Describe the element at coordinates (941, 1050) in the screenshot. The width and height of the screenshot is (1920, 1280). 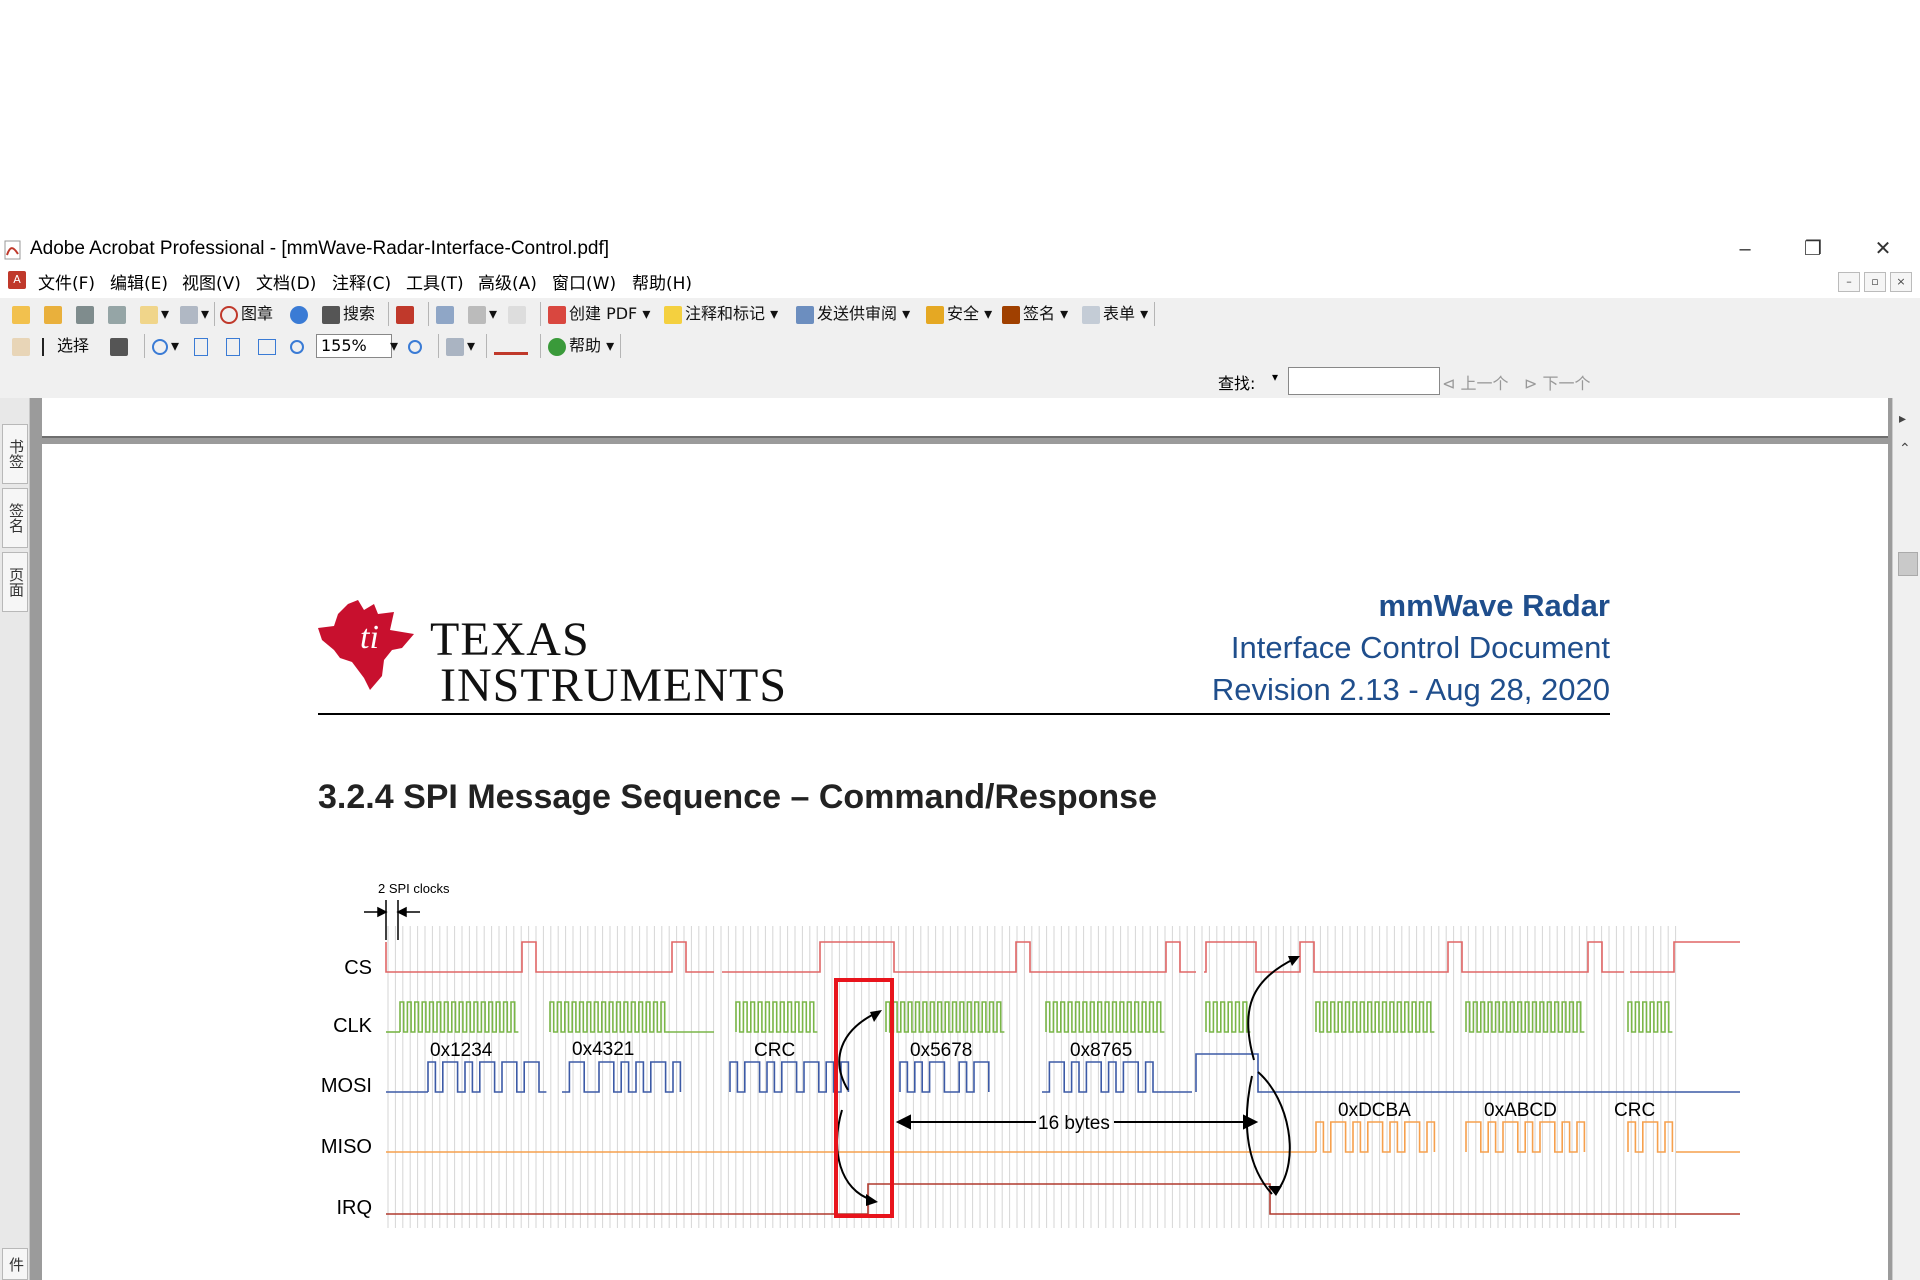
I see `mosi-byte-label: 0x5678` at that location.